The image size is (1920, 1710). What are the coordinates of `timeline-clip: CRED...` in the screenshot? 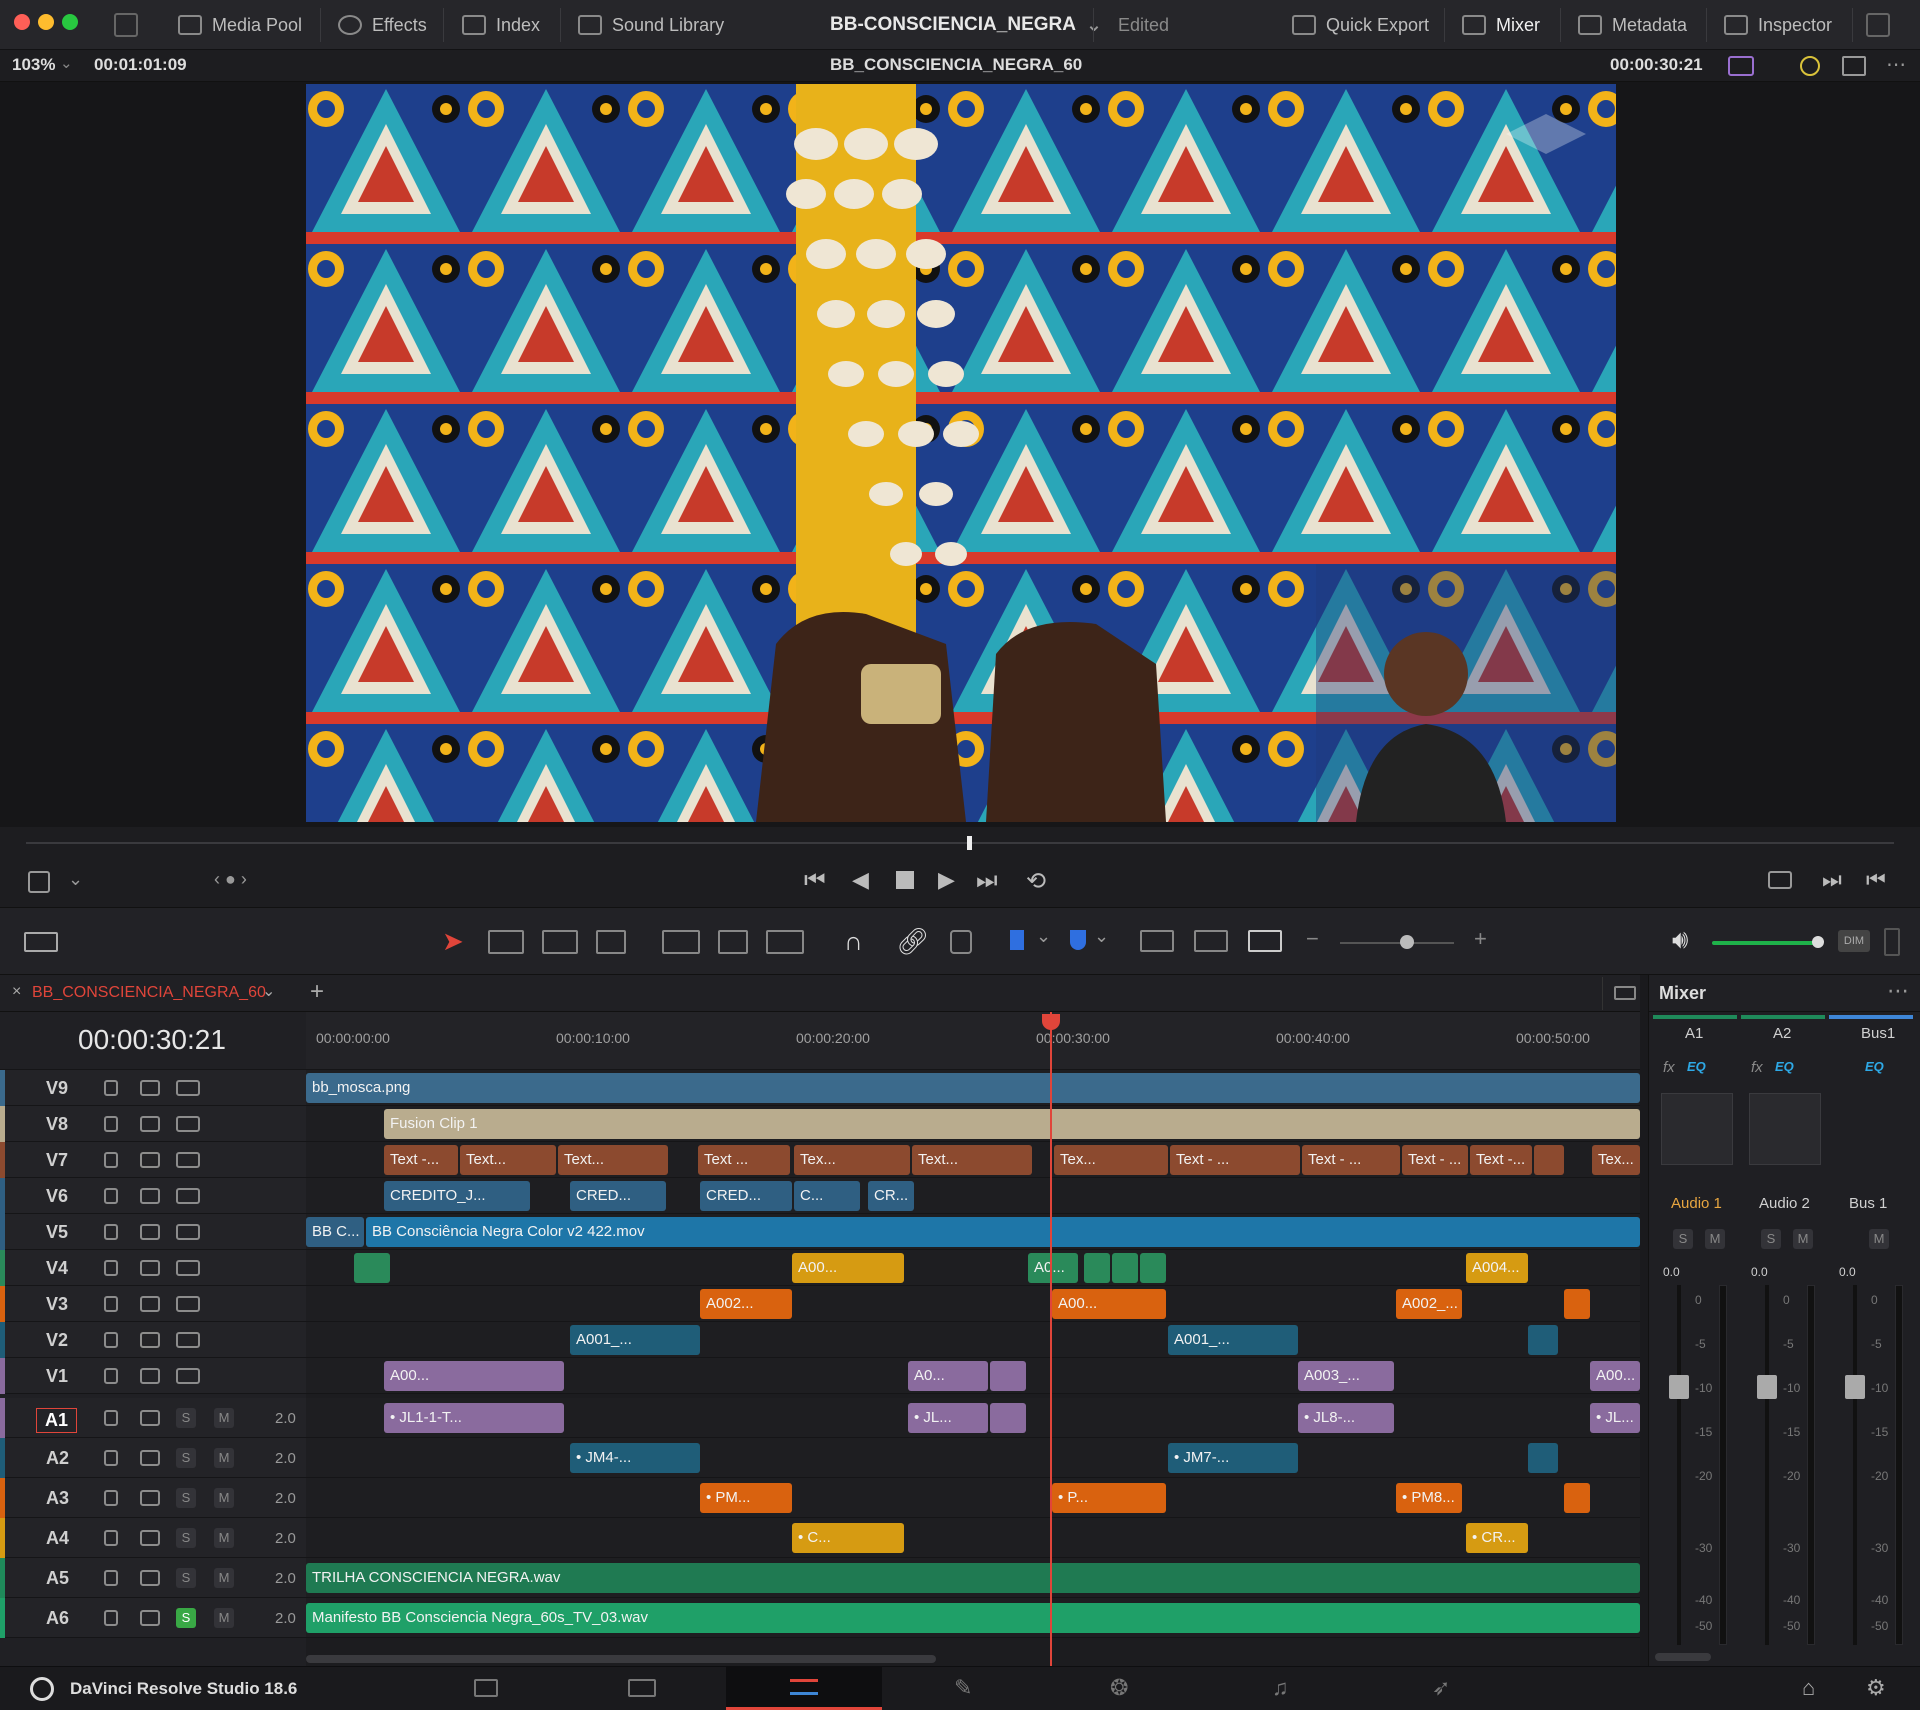 It's located at (618, 1196).